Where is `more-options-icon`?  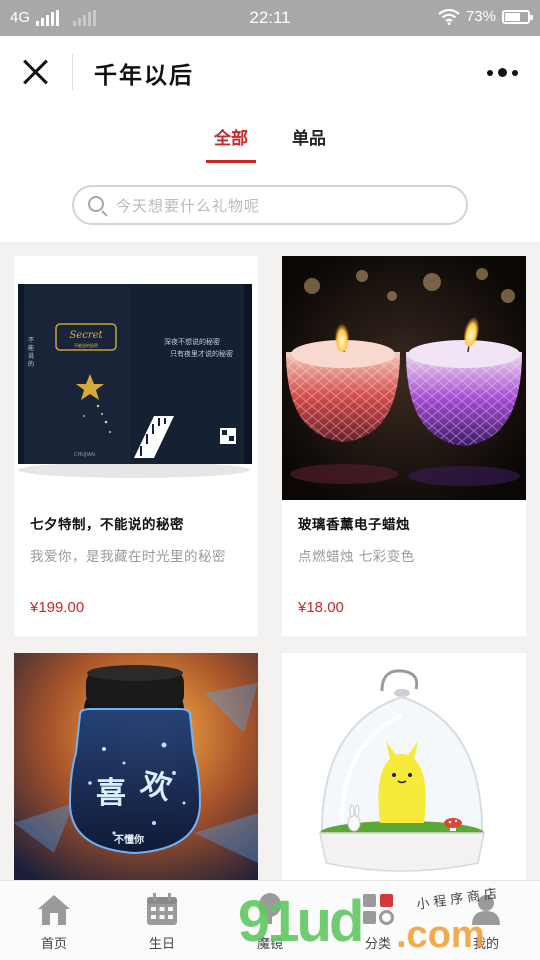 more-options-icon is located at coordinates (502, 72).